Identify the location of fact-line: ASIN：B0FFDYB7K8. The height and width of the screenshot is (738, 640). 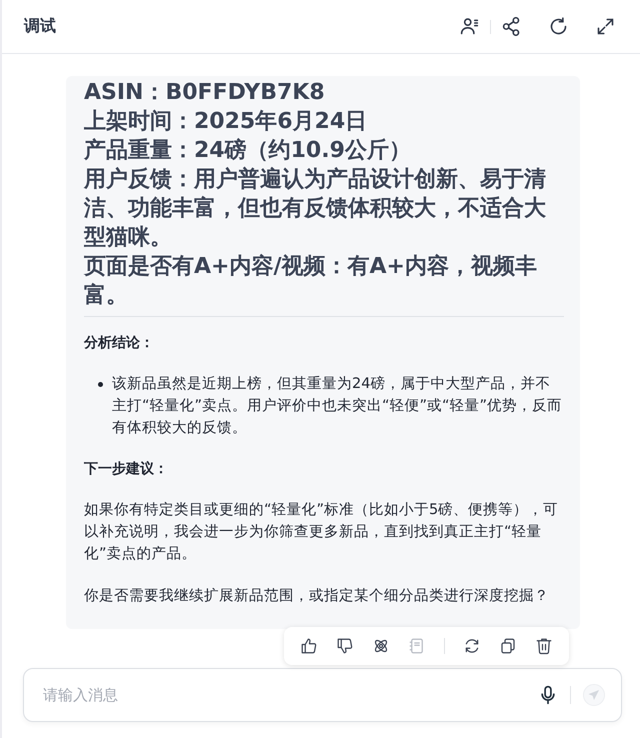
(205, 93).